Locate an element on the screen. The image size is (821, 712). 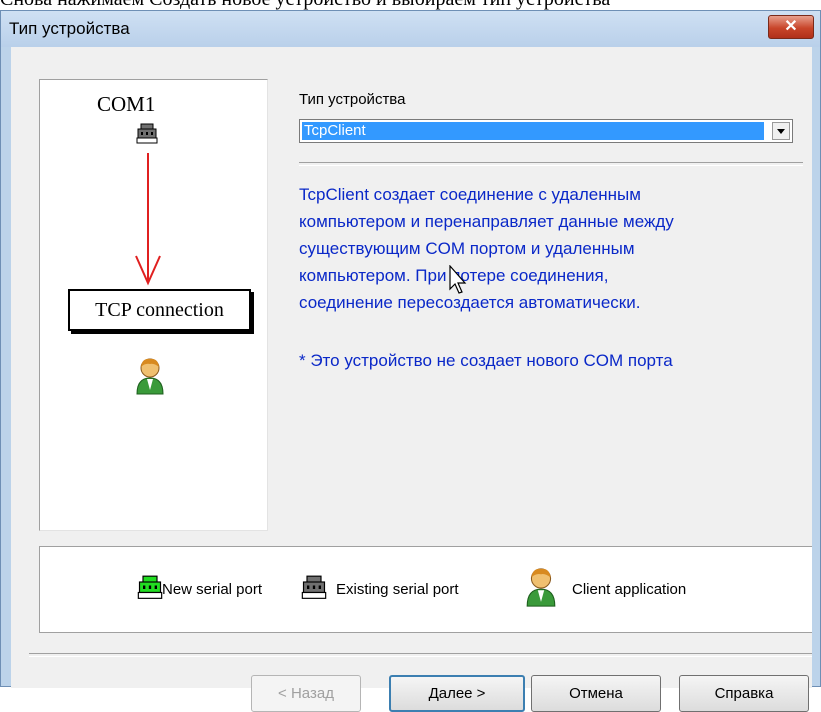
connection-label: TCP connection is located at coordinates (159, 310).